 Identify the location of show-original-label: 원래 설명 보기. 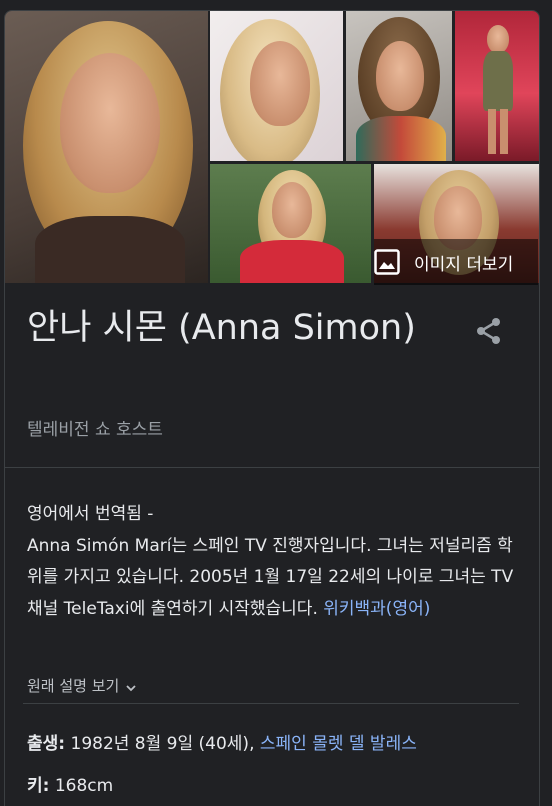
(73, 686).